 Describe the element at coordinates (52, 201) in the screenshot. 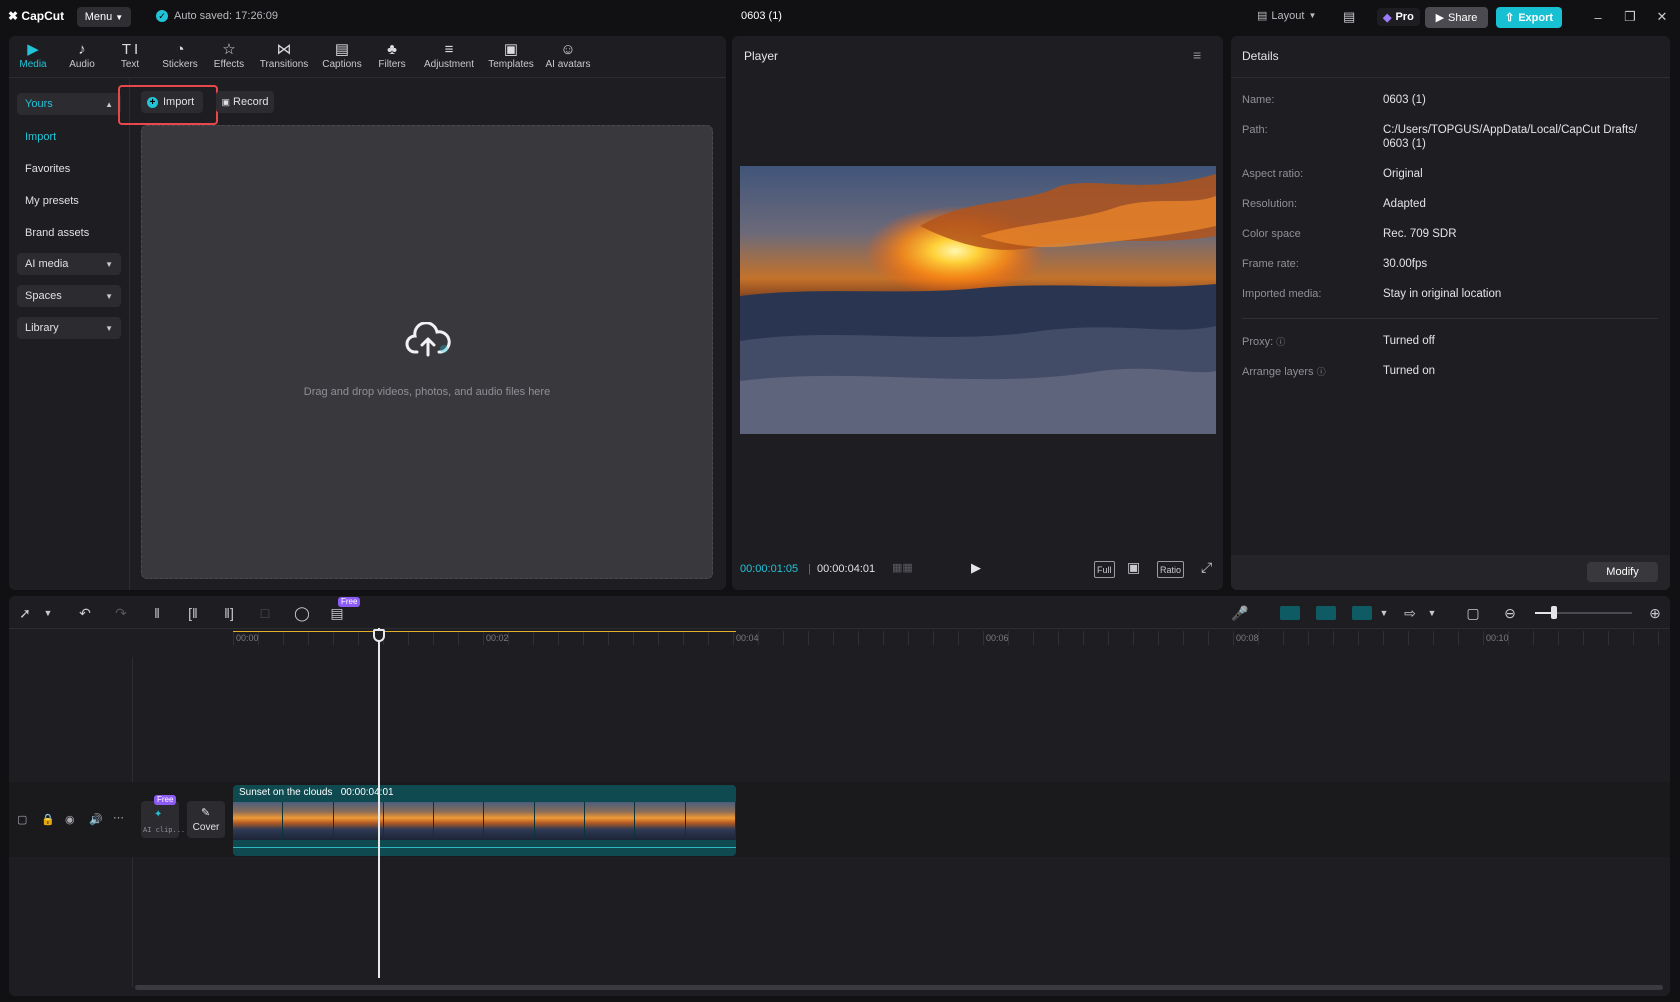

I see `sidebar-item-label: My presets` at that location.